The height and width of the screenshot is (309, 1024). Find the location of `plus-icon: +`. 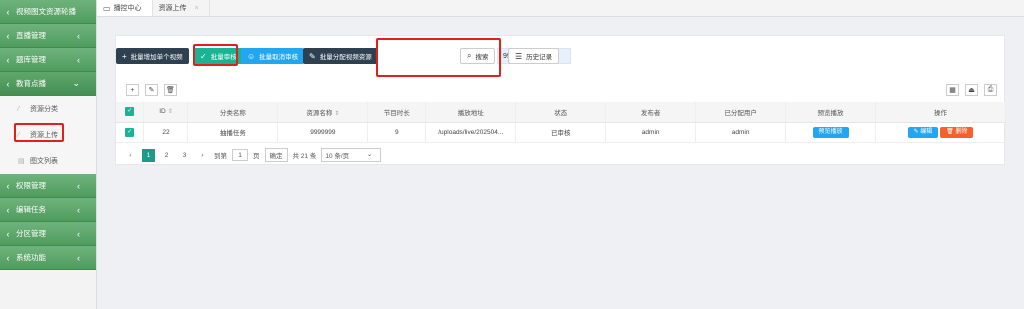

plus-icon: + is located at coordinates (124, 56).